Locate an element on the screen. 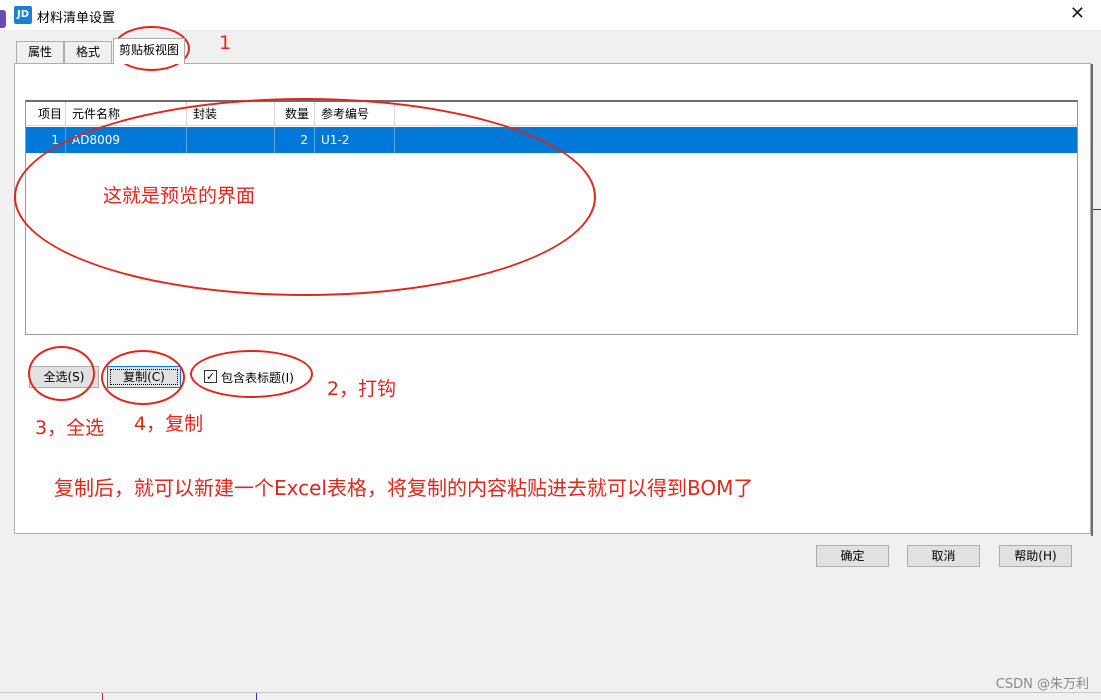  ok-button: 确定 is located at coordinates (852, 556).